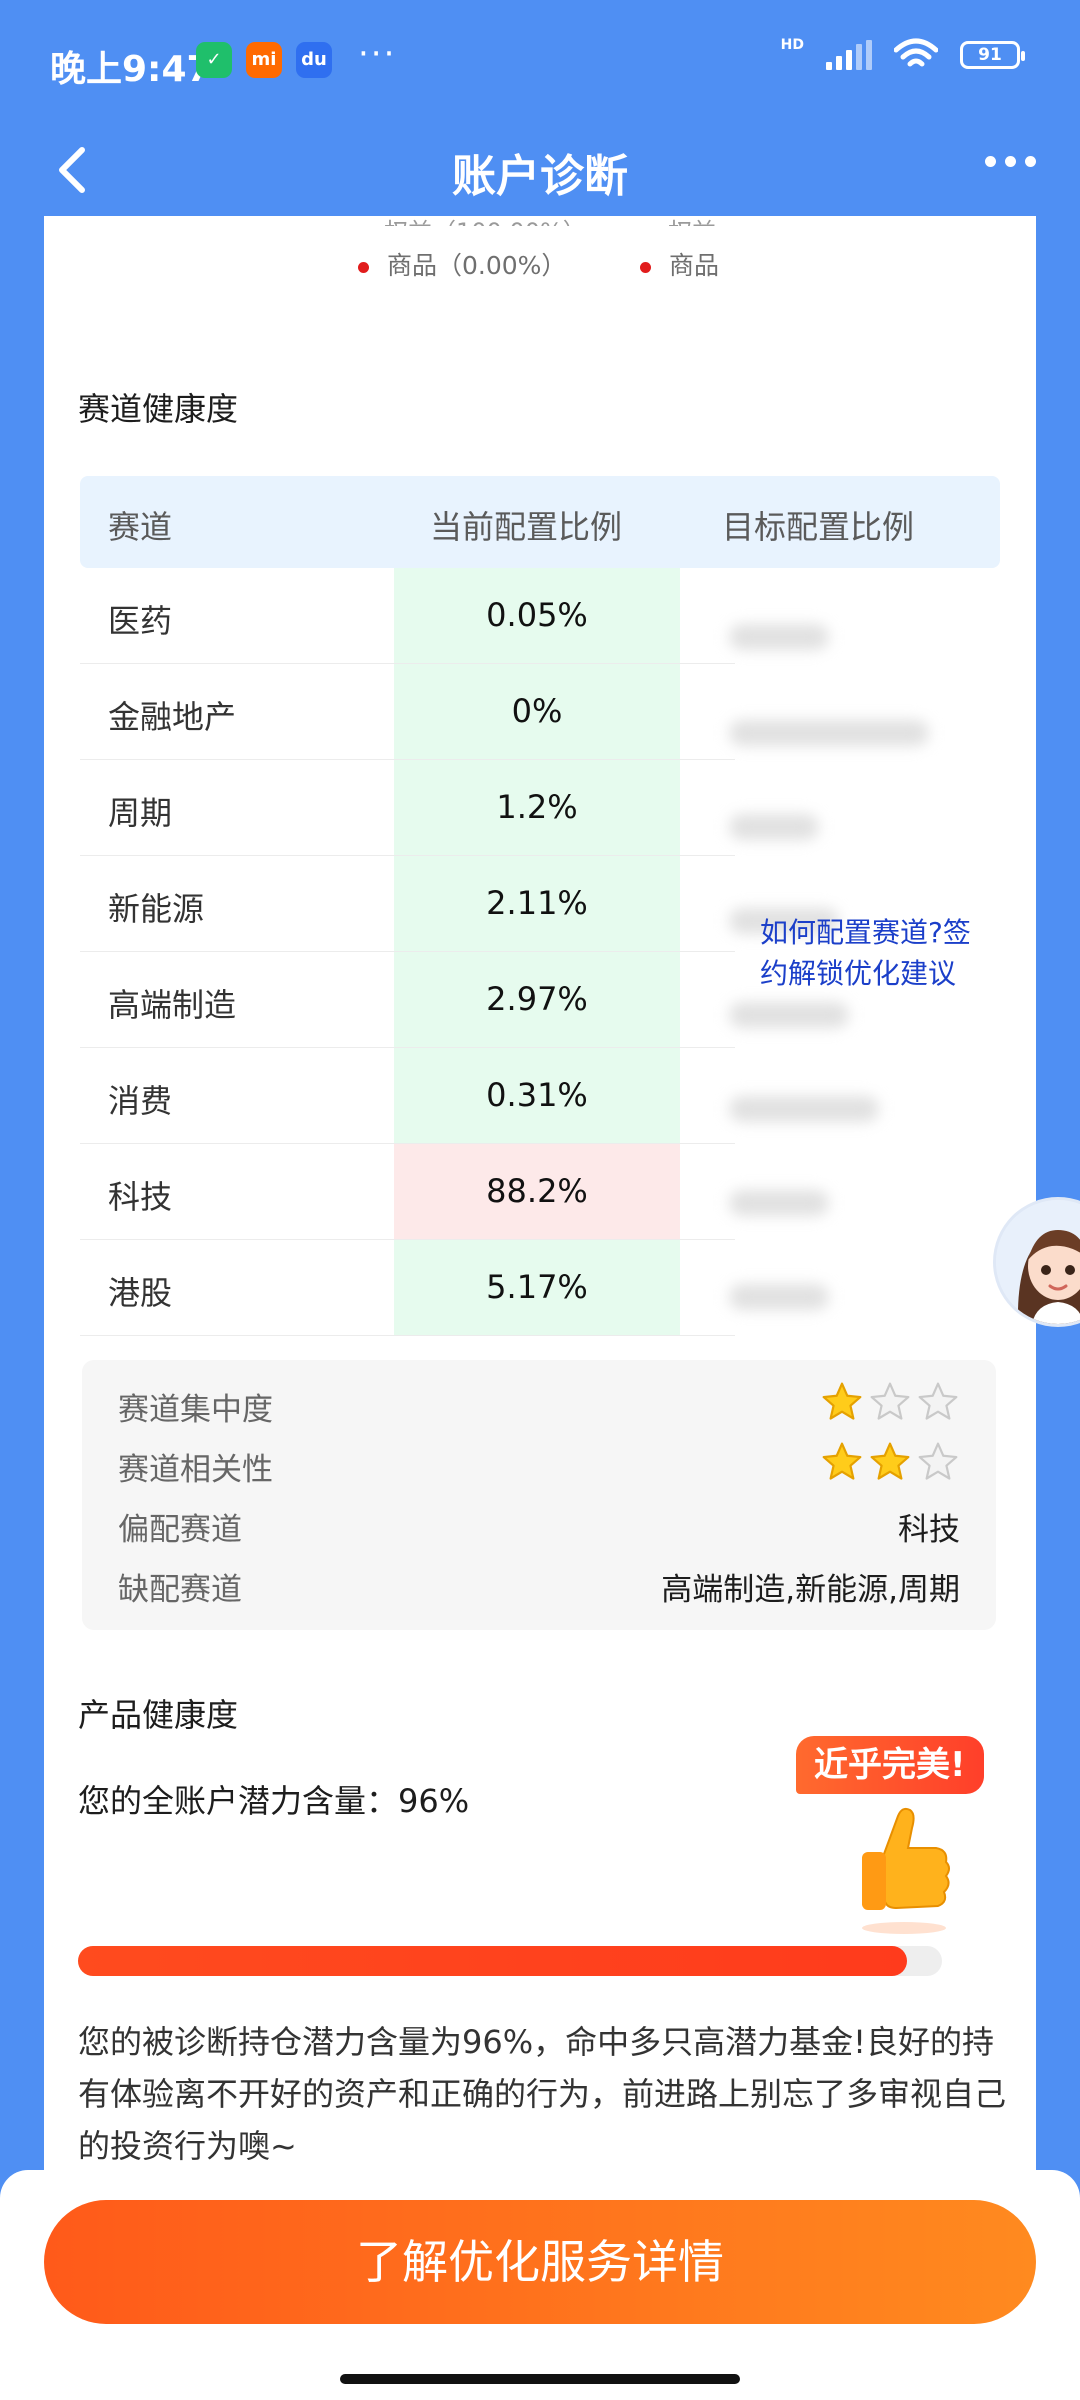 The image size is (1080, 2400). I want to click on underweight-value: 高端制造,新能源,周期, so click(810, 1590).